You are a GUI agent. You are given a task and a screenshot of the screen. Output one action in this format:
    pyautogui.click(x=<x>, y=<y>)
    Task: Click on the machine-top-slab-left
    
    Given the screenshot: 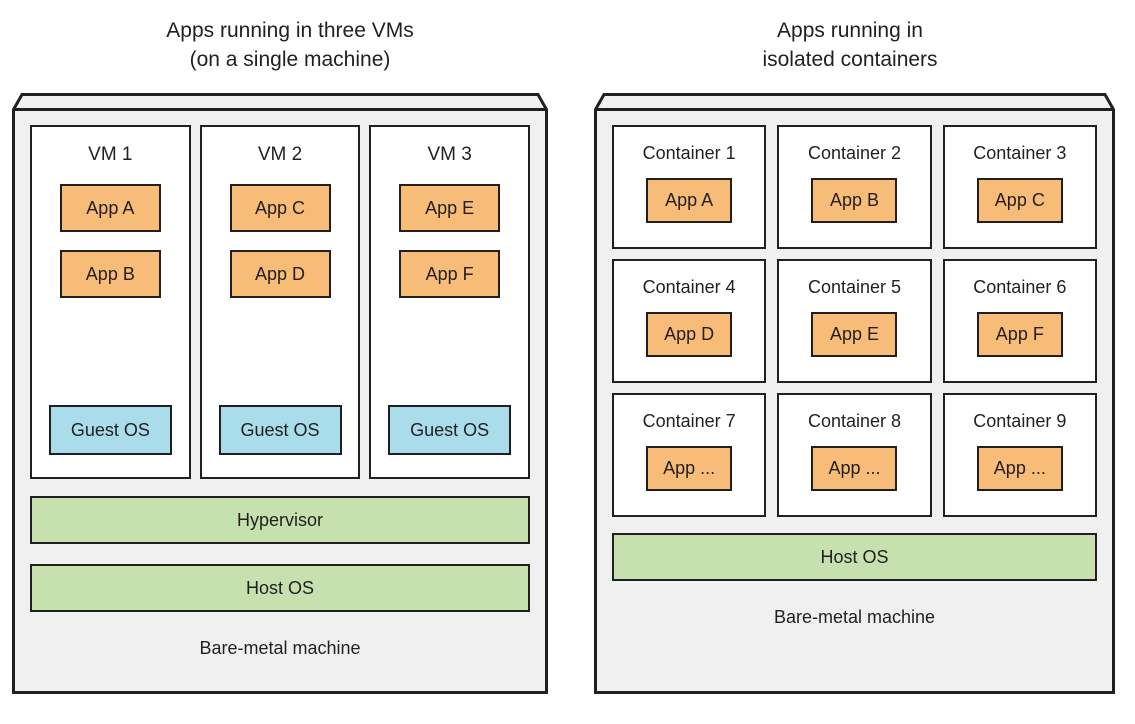 What is the action you would take?
    pyautogui.click(x=280, y=102)
    